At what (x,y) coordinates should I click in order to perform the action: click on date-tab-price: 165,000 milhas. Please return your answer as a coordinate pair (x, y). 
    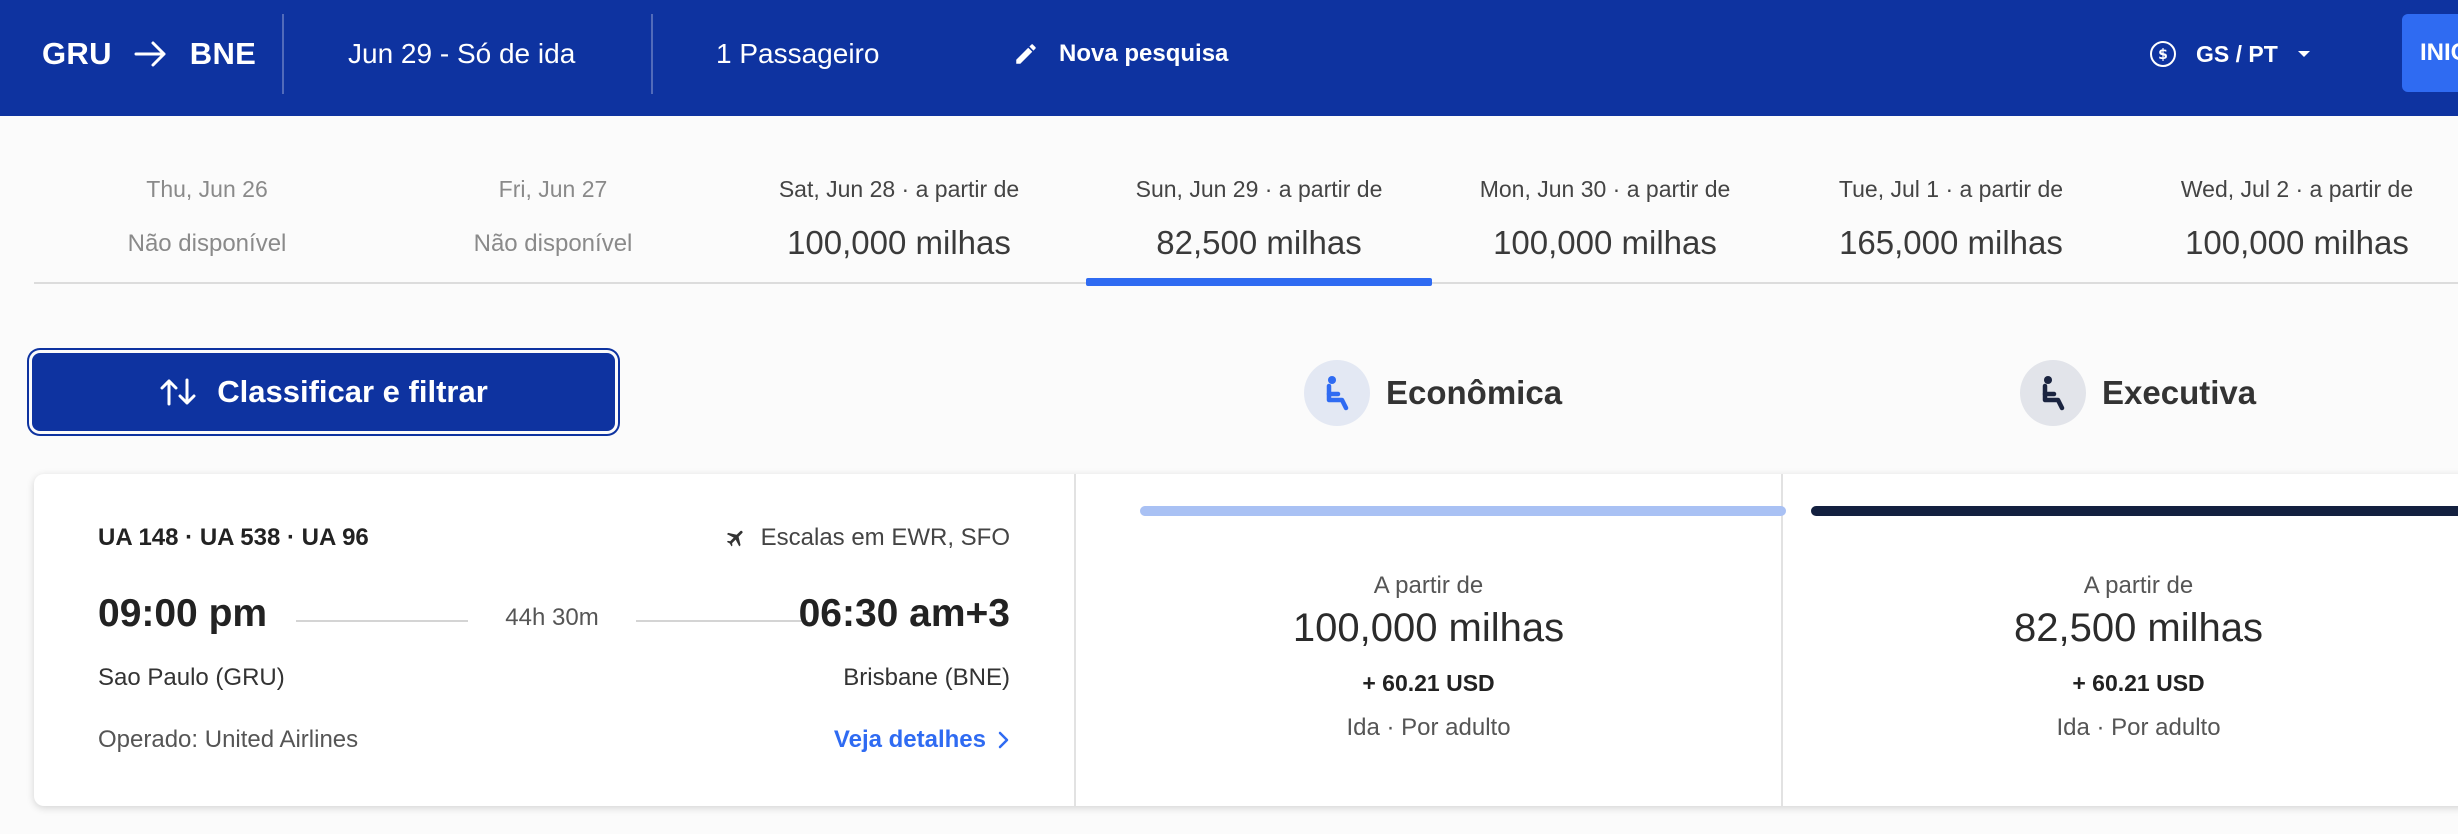
    Looking at the image, I should click on (1951, 242).